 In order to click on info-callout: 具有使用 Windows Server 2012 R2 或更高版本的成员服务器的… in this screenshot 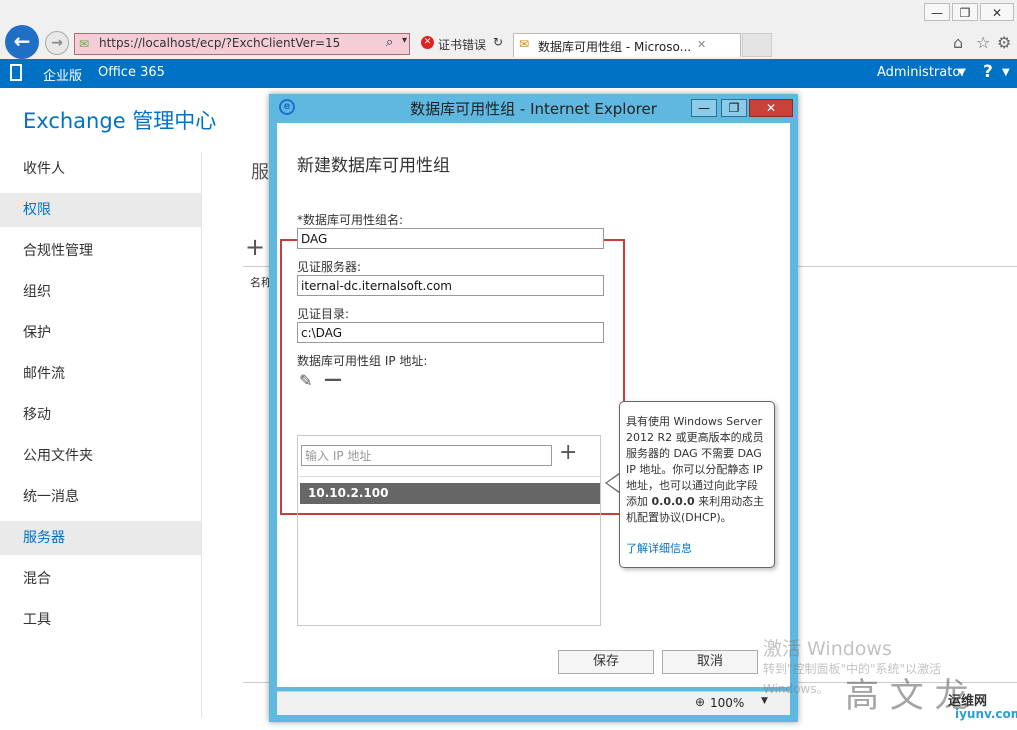, I will do `click(697, 484)`.